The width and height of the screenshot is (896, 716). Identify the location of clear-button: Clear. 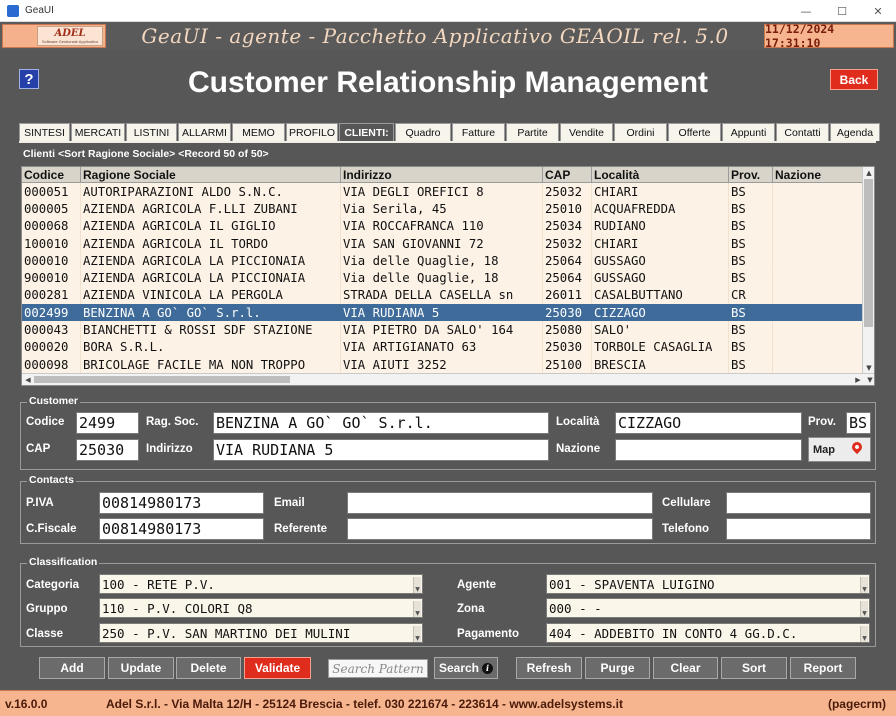
(685, 668).